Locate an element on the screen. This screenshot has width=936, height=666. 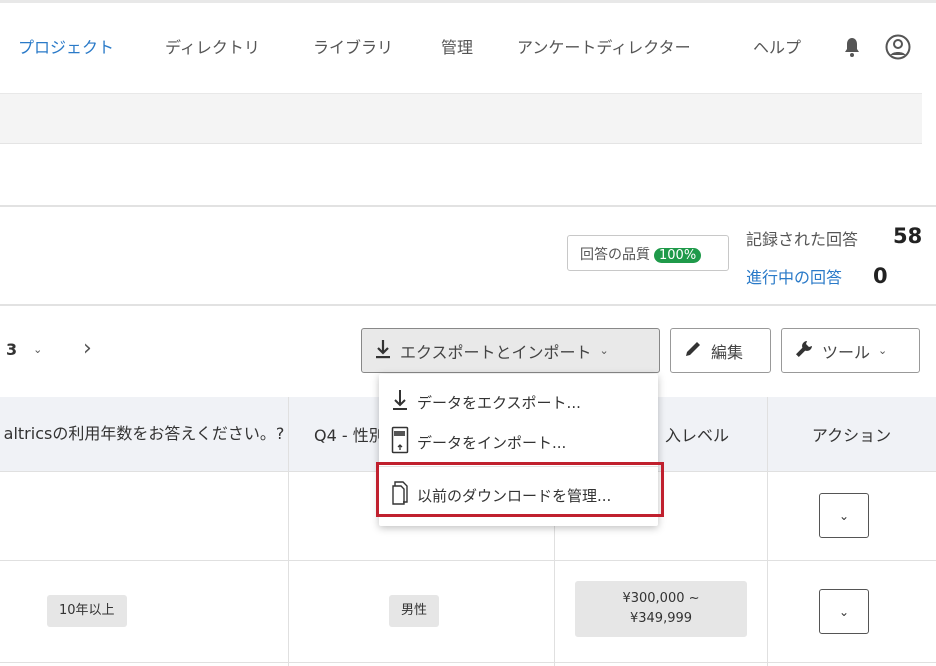
column-header-years: altricsの利用年数をお答えください。? is located at coordinates (144, 434).